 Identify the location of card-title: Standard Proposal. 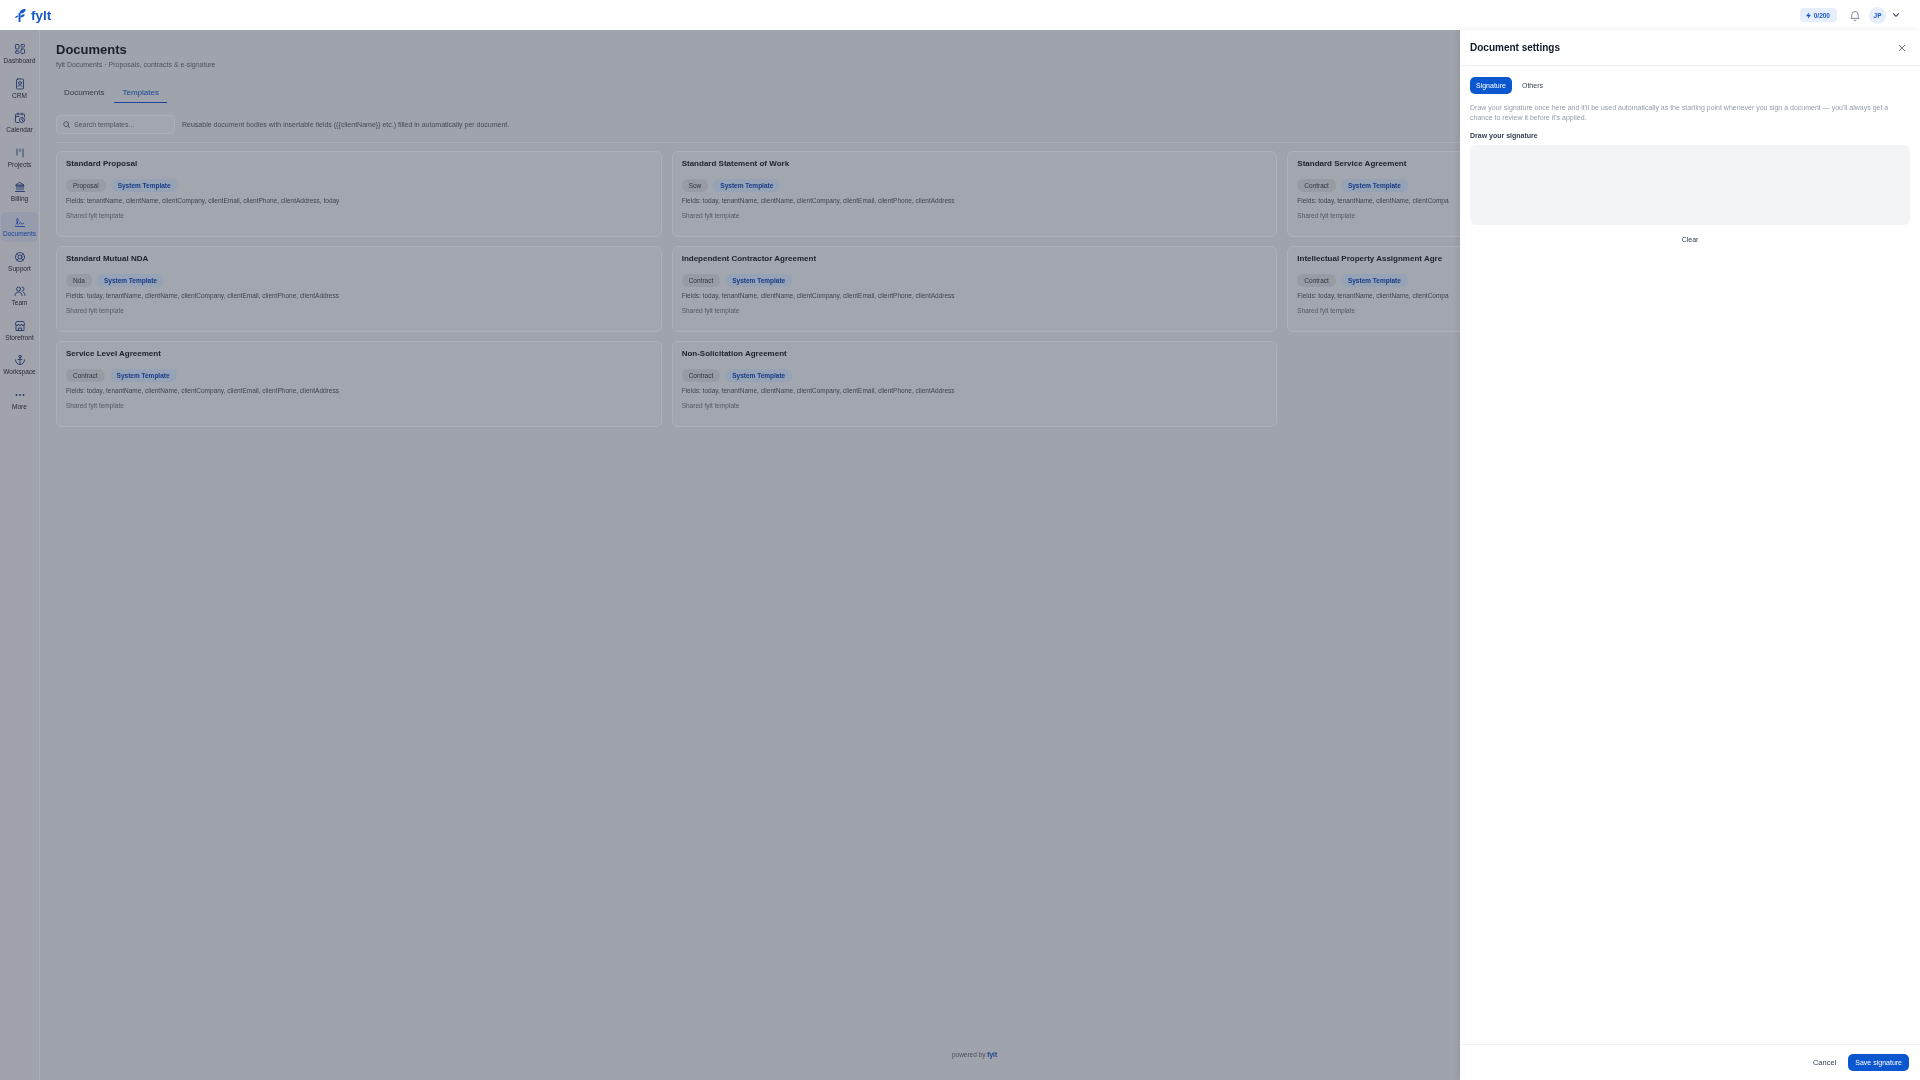
(102, 164).